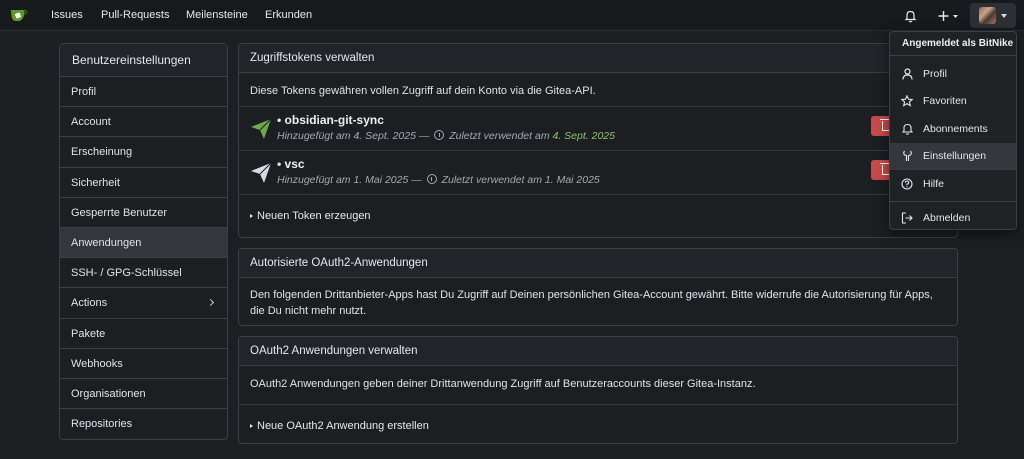  What do you see at coordinates (143, 303) in the screenshot?
I see `sidebar-item-actions: Actions` at bounding box center [143, 303].